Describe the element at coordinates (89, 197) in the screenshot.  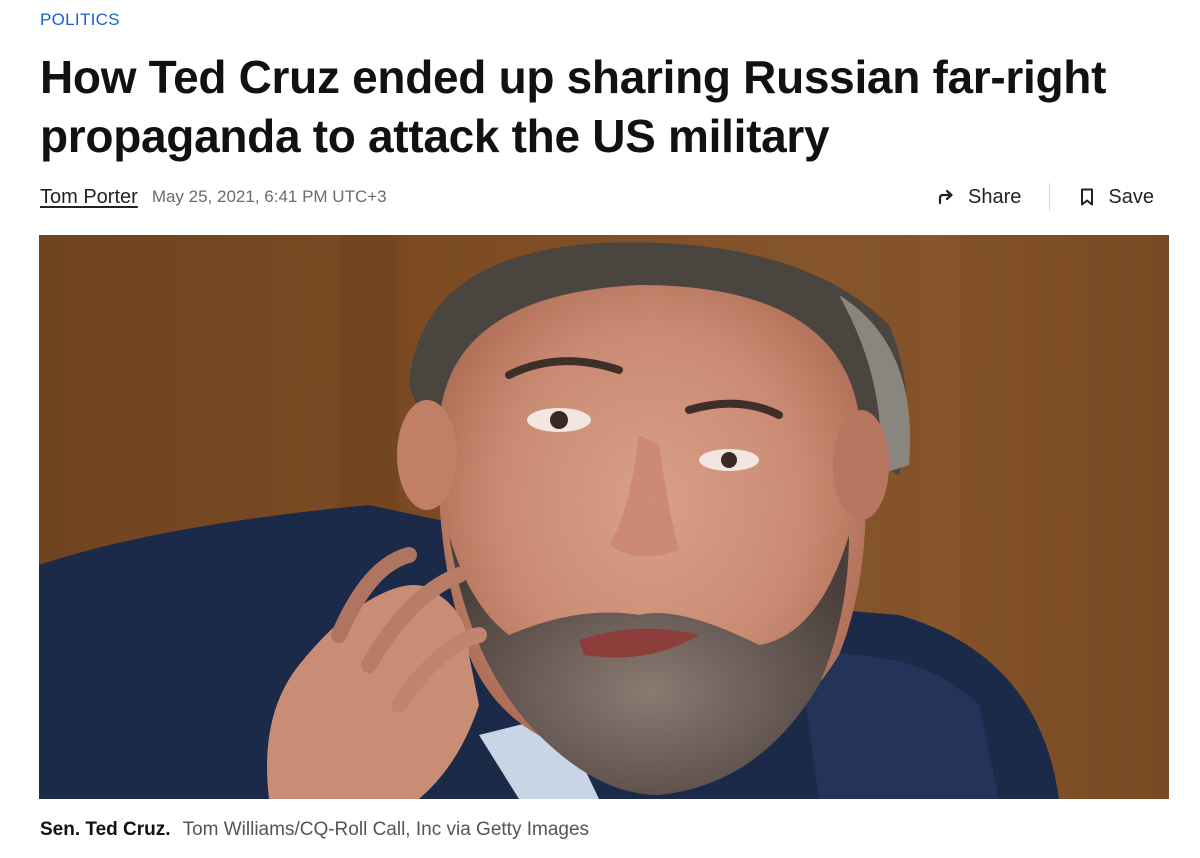
I see `author-link: Tom Porter` at that location.